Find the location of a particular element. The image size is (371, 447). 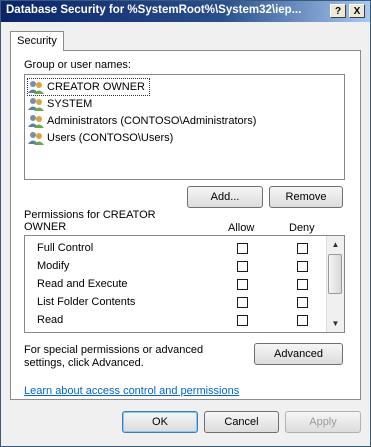

group-list-item-label: Administrators (CONTOSO\Administrators) is located at coordinates (152, 121).